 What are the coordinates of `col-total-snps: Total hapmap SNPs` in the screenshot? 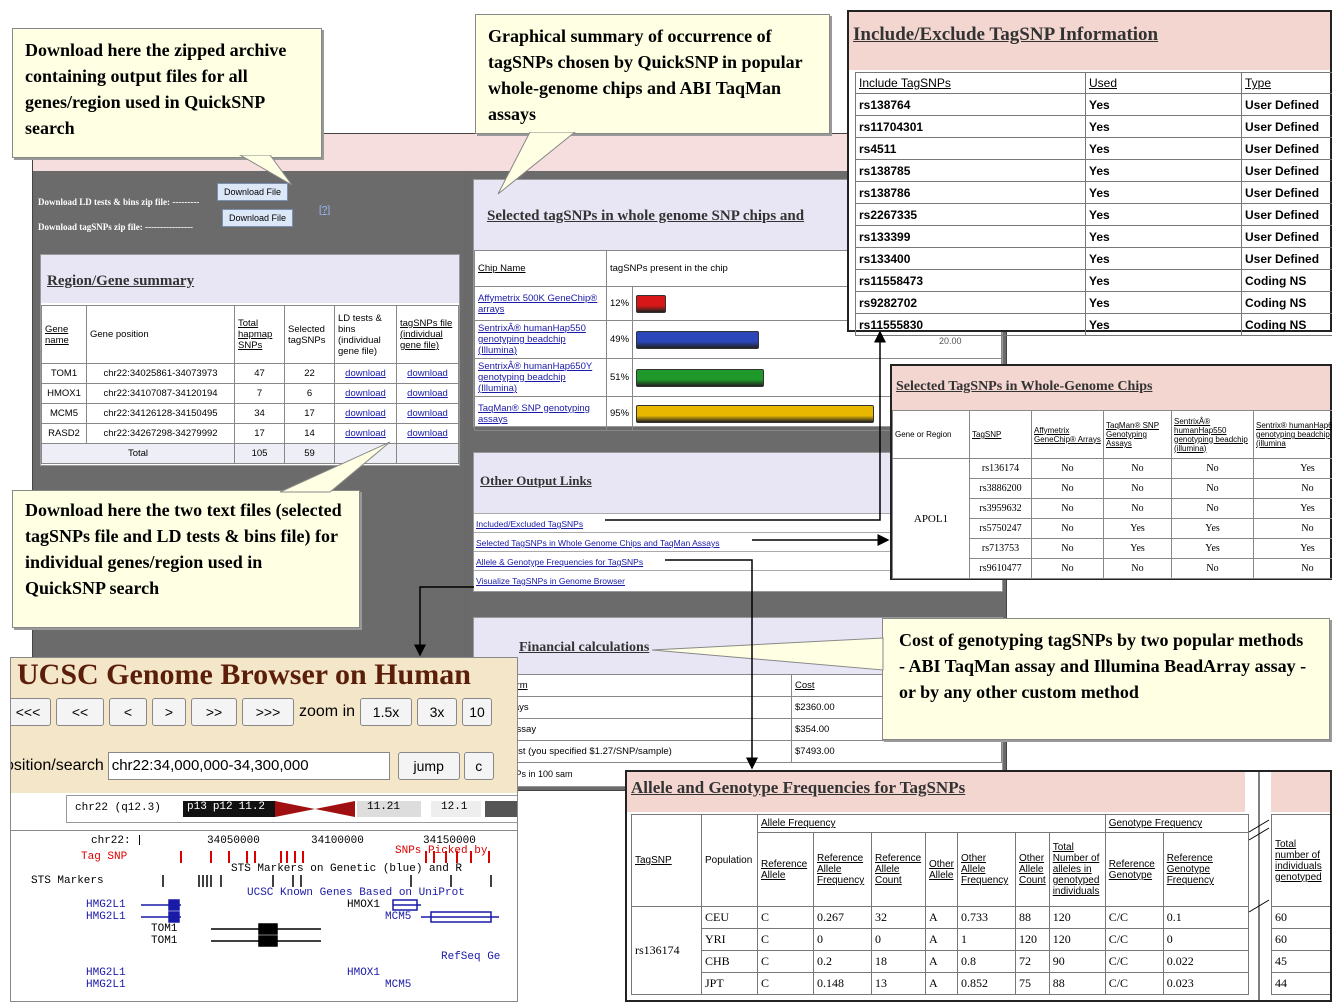 It's located at (259, 334).